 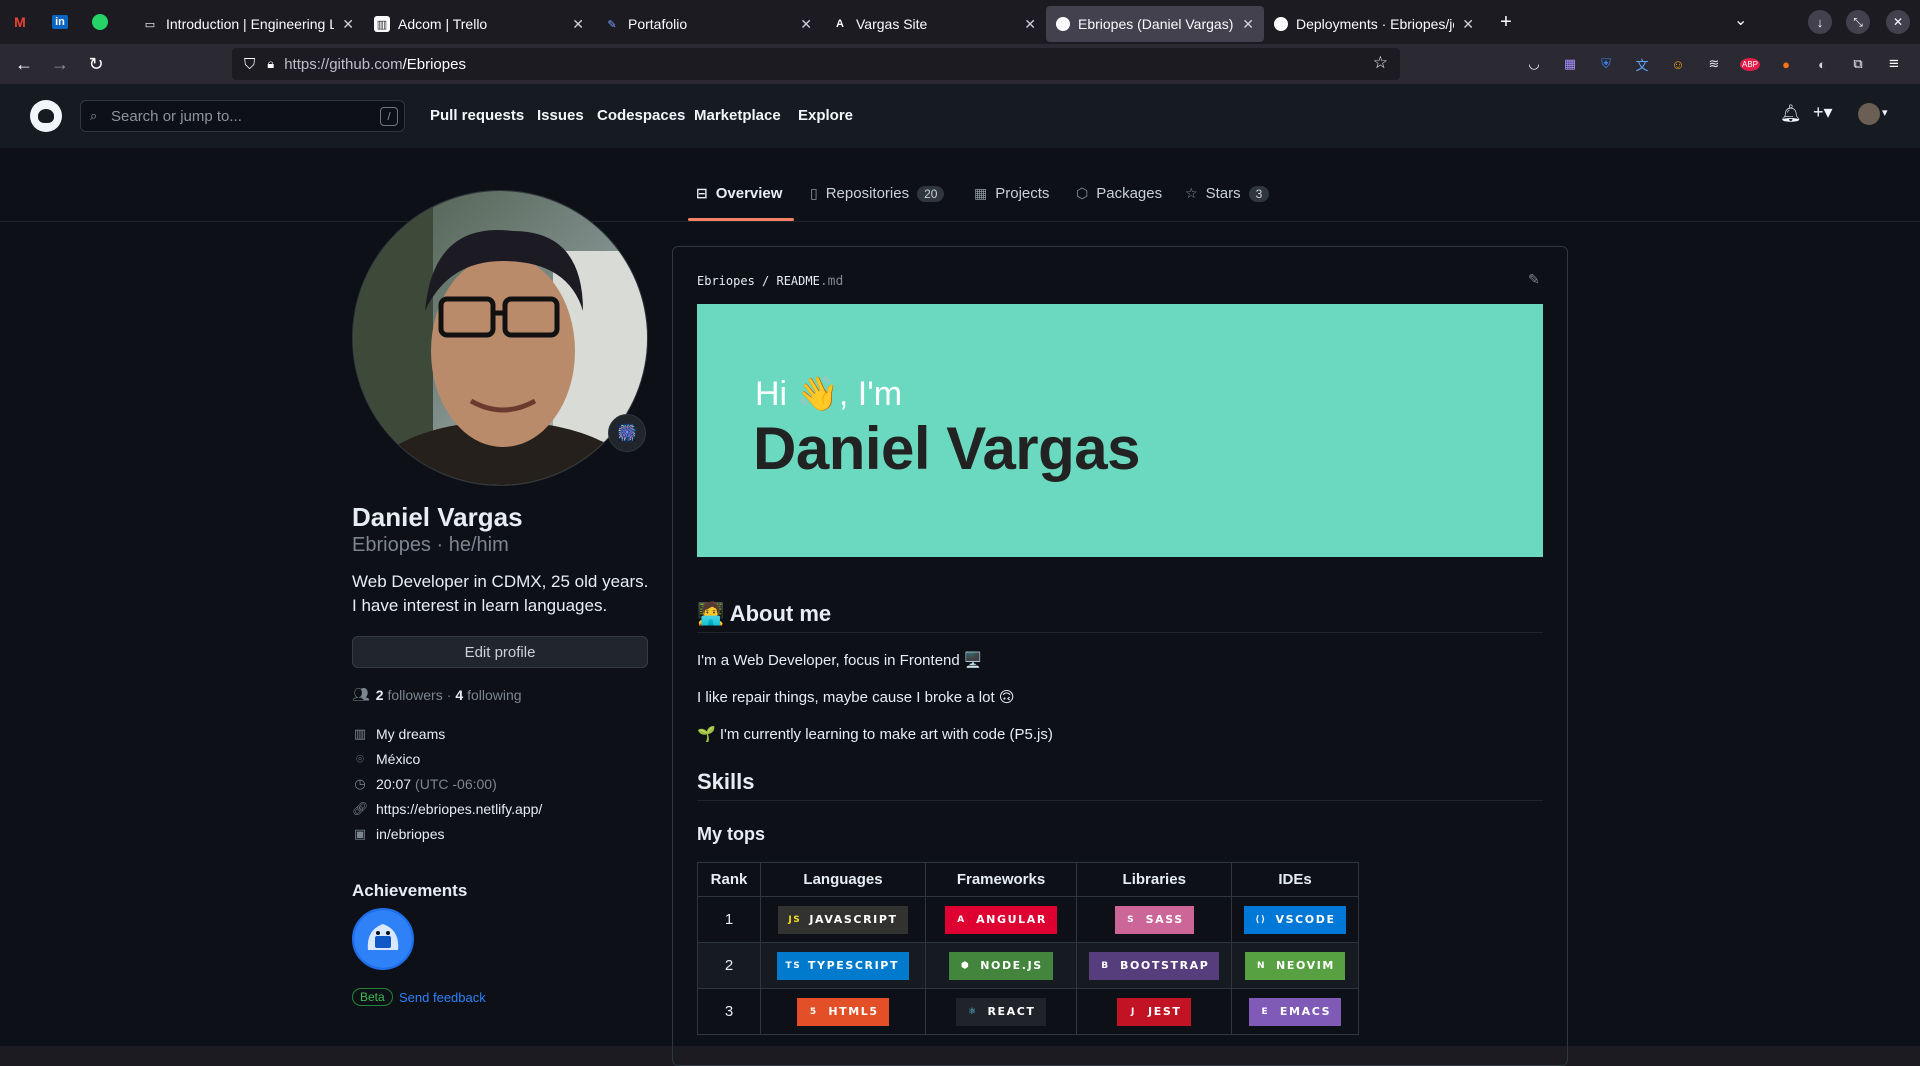 What do you see at coordinates (1885, 112) in the screenshot?
I see `avatar-caret-down-icon: ▾` at bounding box center [1885, 112].